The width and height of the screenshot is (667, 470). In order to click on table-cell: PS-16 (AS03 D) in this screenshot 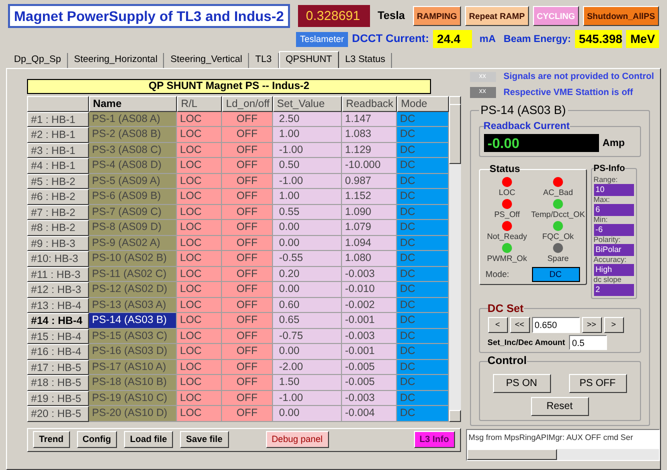, I will do `click(133, 352)`.